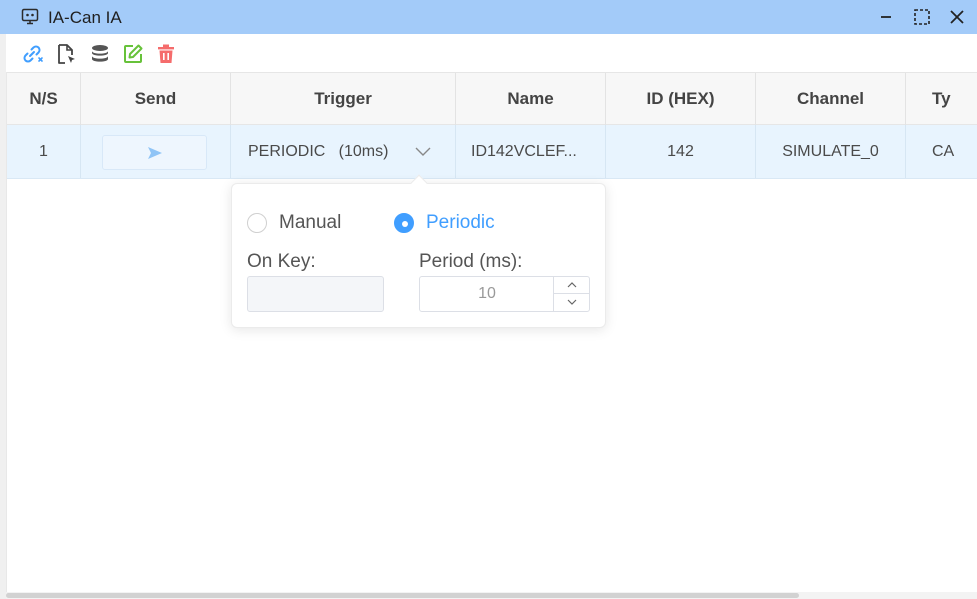 This screenshot has width=977, height=599. I want to click on edit-icon, so click(133, 54).